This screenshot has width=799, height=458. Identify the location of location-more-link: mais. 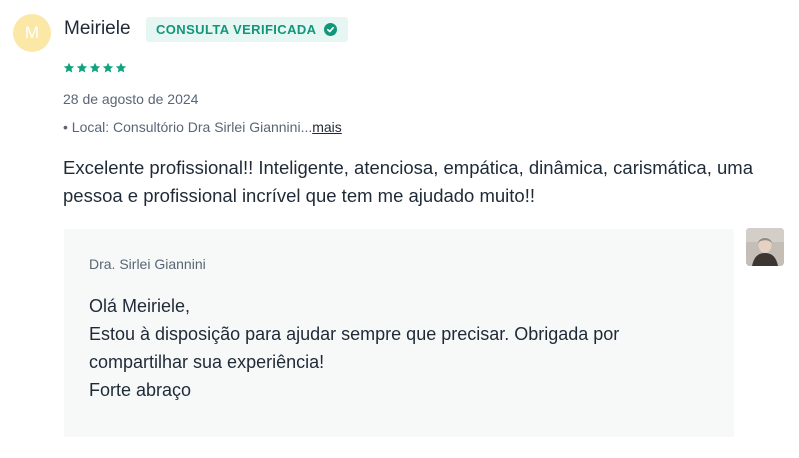
(327, 127).